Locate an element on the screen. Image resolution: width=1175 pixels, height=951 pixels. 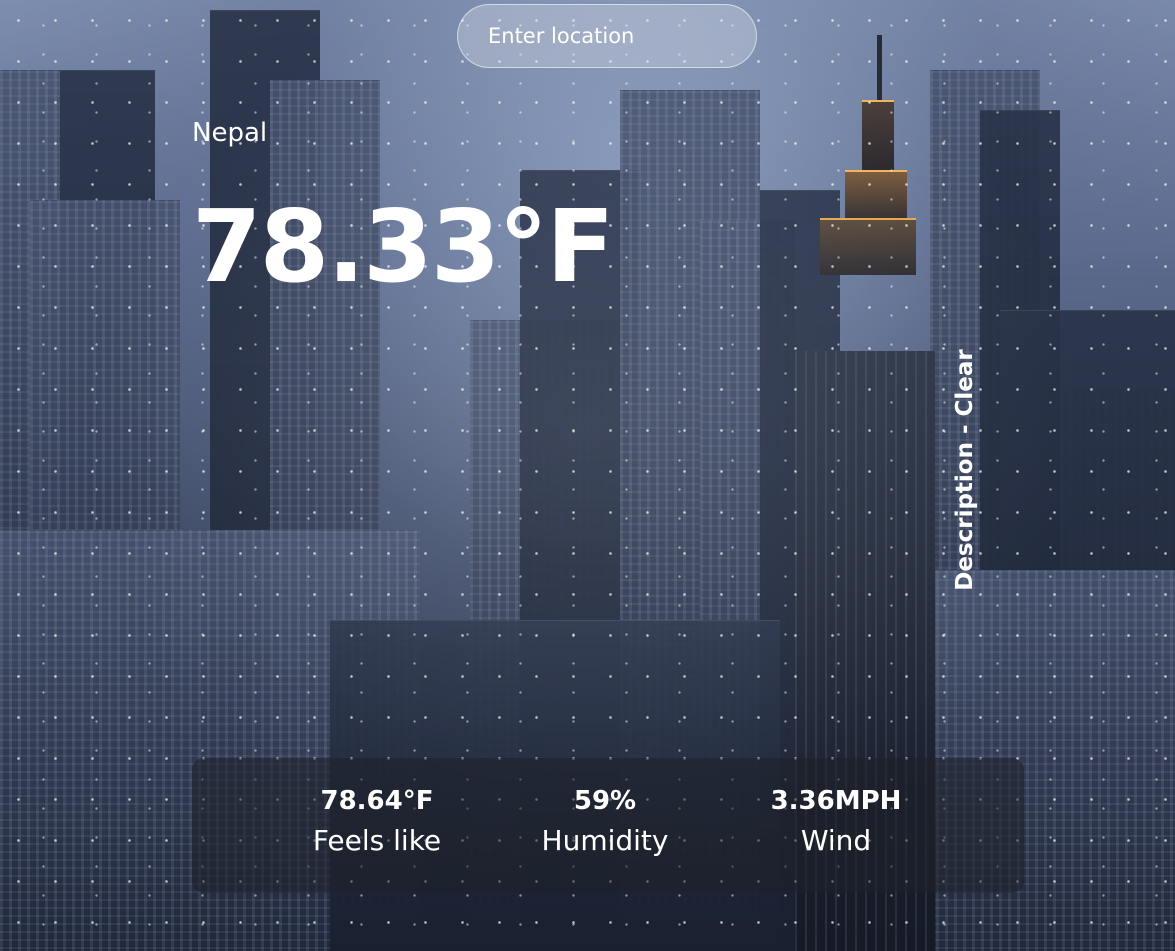
wind-value: 3.36MPH is located at coordinates (836, 801).